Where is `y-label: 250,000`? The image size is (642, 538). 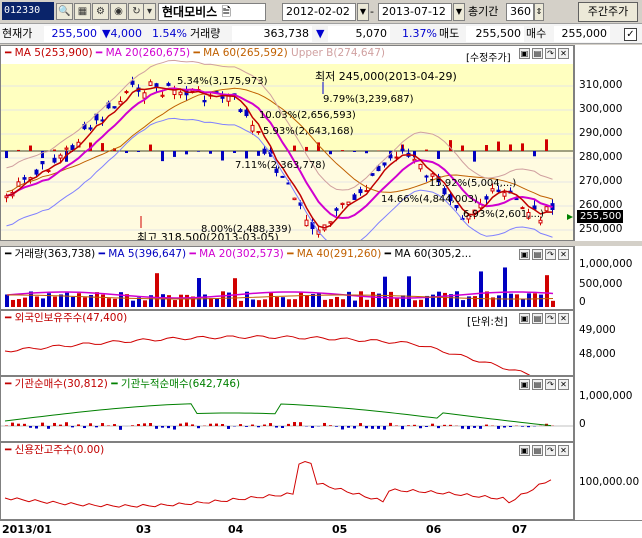
y-label: 250,000 is located at coordinates (601, 229).